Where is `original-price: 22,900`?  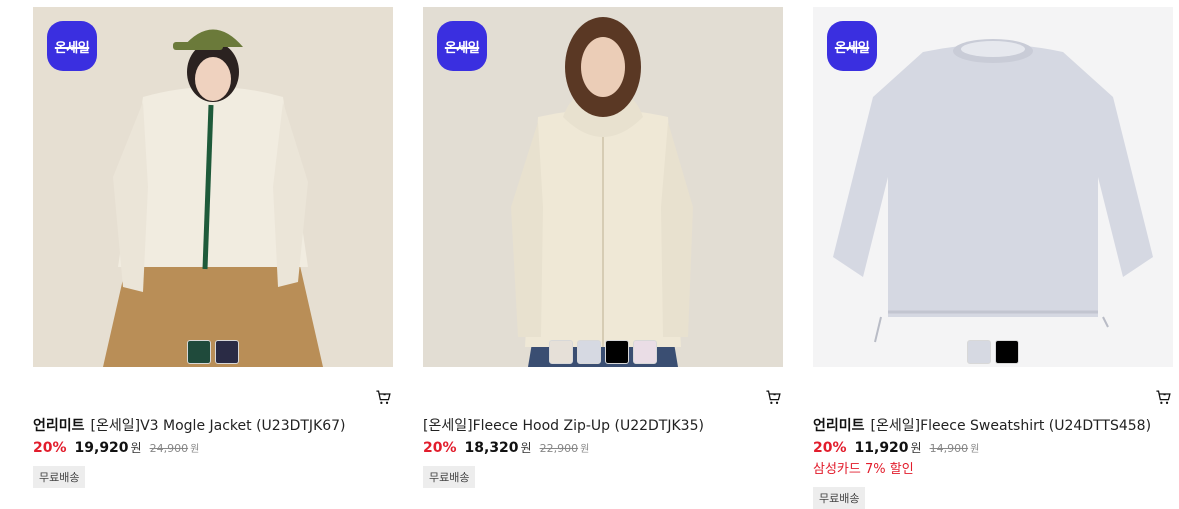 original-price: 22,900 is located at coordinates (559, 448).